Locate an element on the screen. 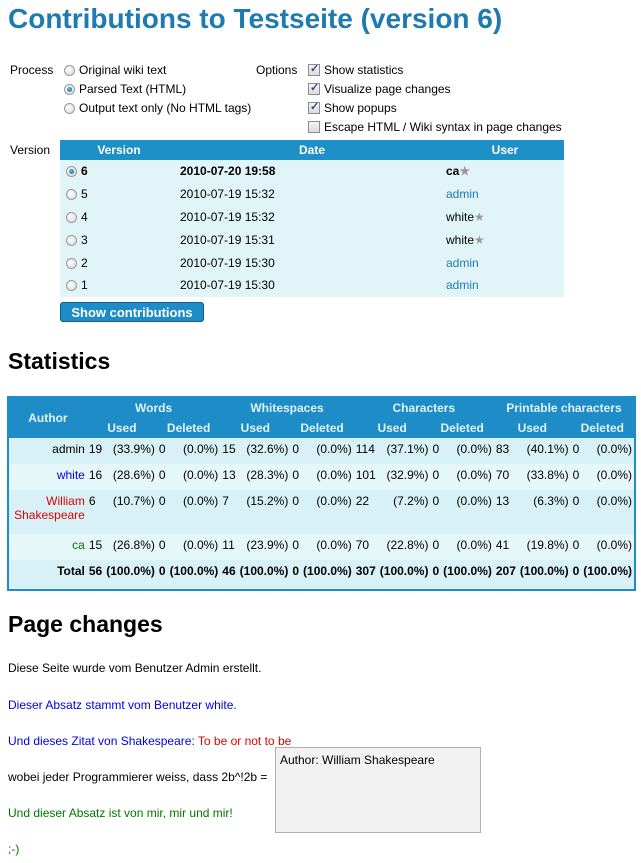 The image size is (641, 863). author-column-header: Author is located at coordinates (48, 418).